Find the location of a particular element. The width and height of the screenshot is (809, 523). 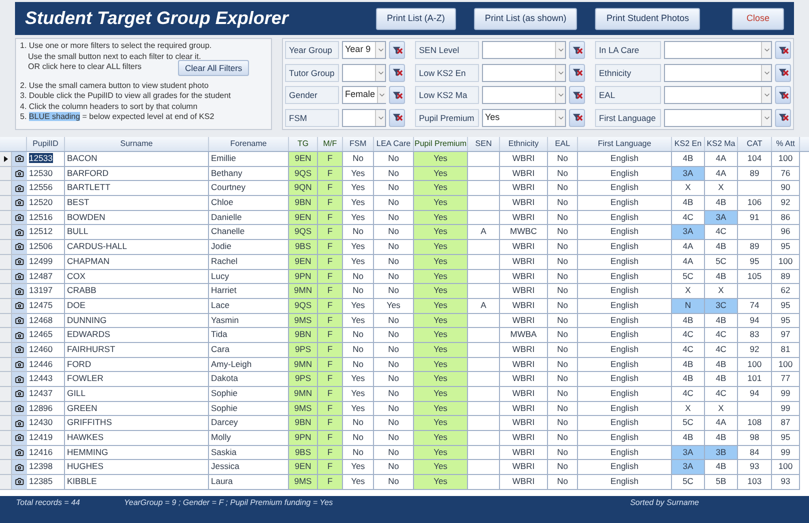

instruction-text: 5. BLUE shading = below expected level at end of KS2 is located at coordinates (117, 117).